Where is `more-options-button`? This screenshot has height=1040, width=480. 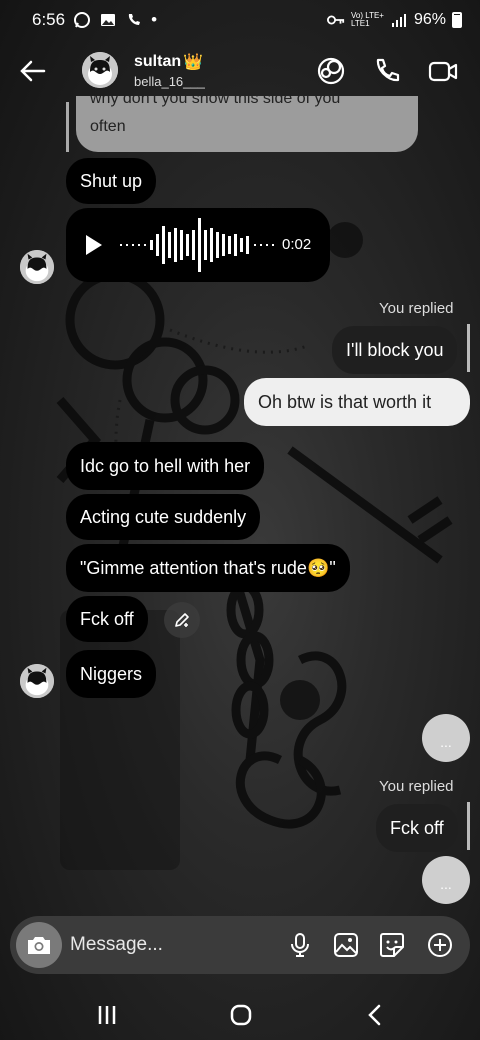
more-options-button is located at coordinates (440, 945).